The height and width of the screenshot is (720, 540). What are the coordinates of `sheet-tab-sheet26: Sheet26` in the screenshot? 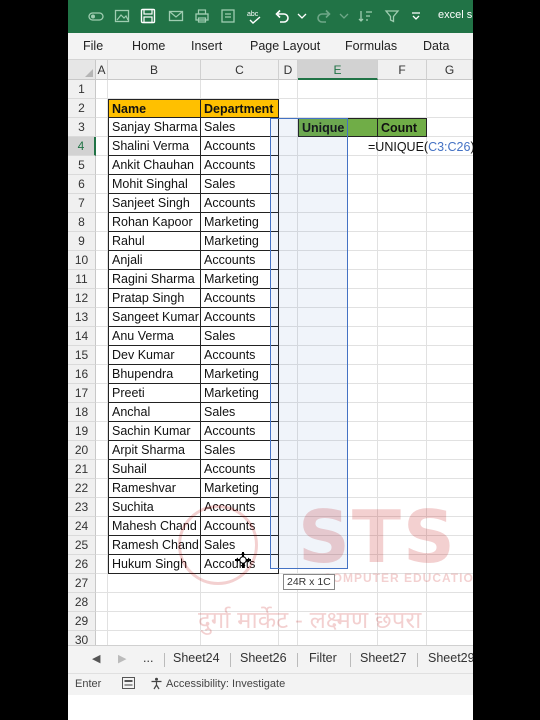 It's located at (263, 658).